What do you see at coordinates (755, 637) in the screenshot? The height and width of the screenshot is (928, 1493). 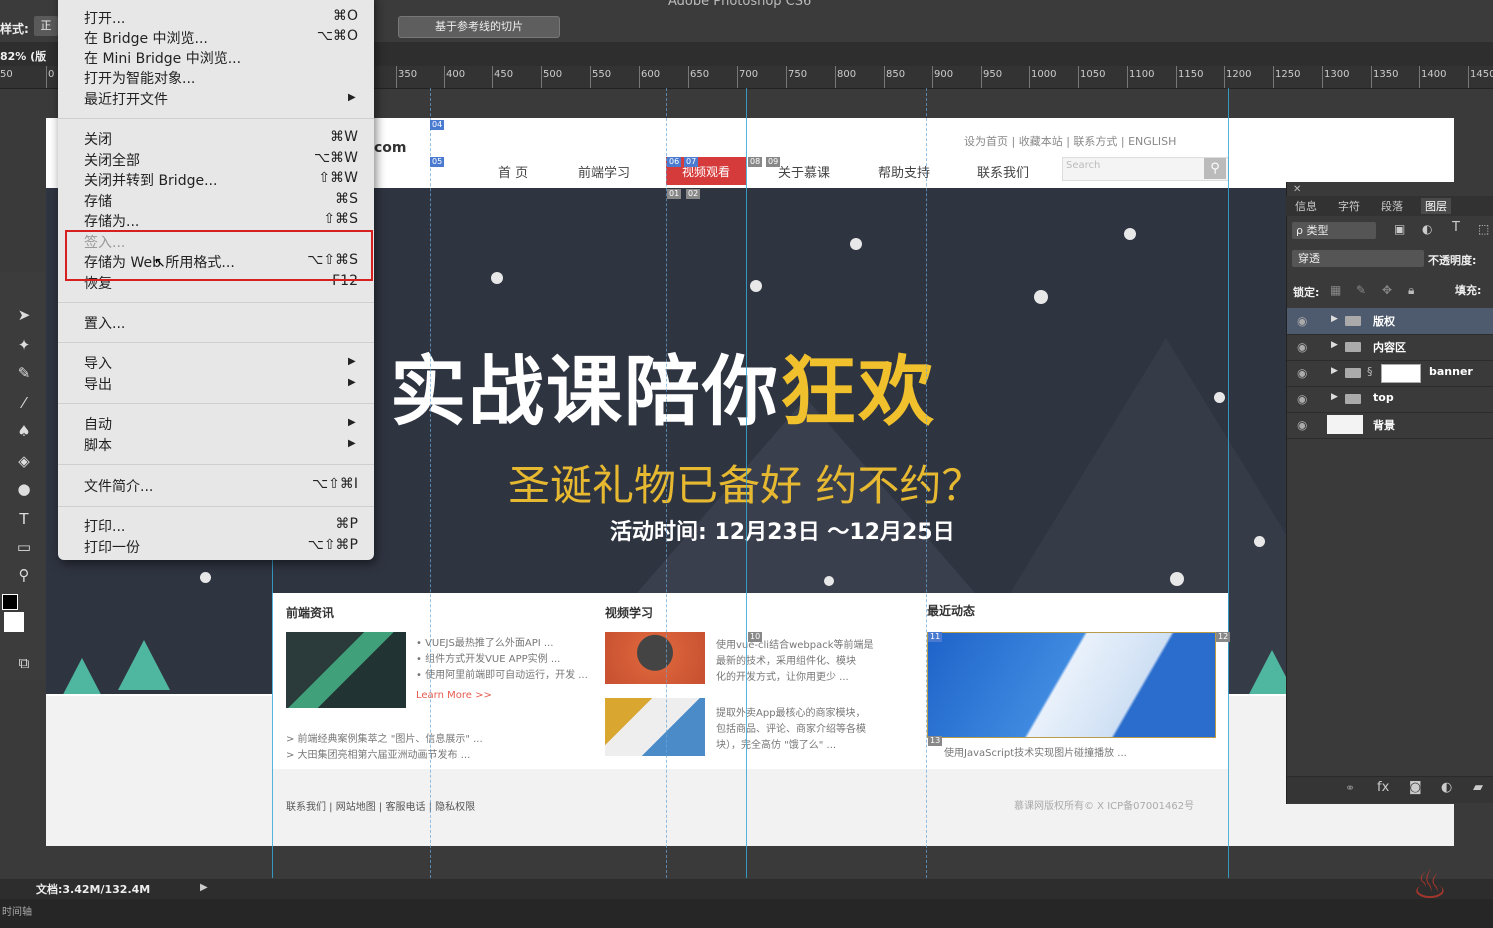 I see `slice-label: 10` at bounding box center [755, 637].